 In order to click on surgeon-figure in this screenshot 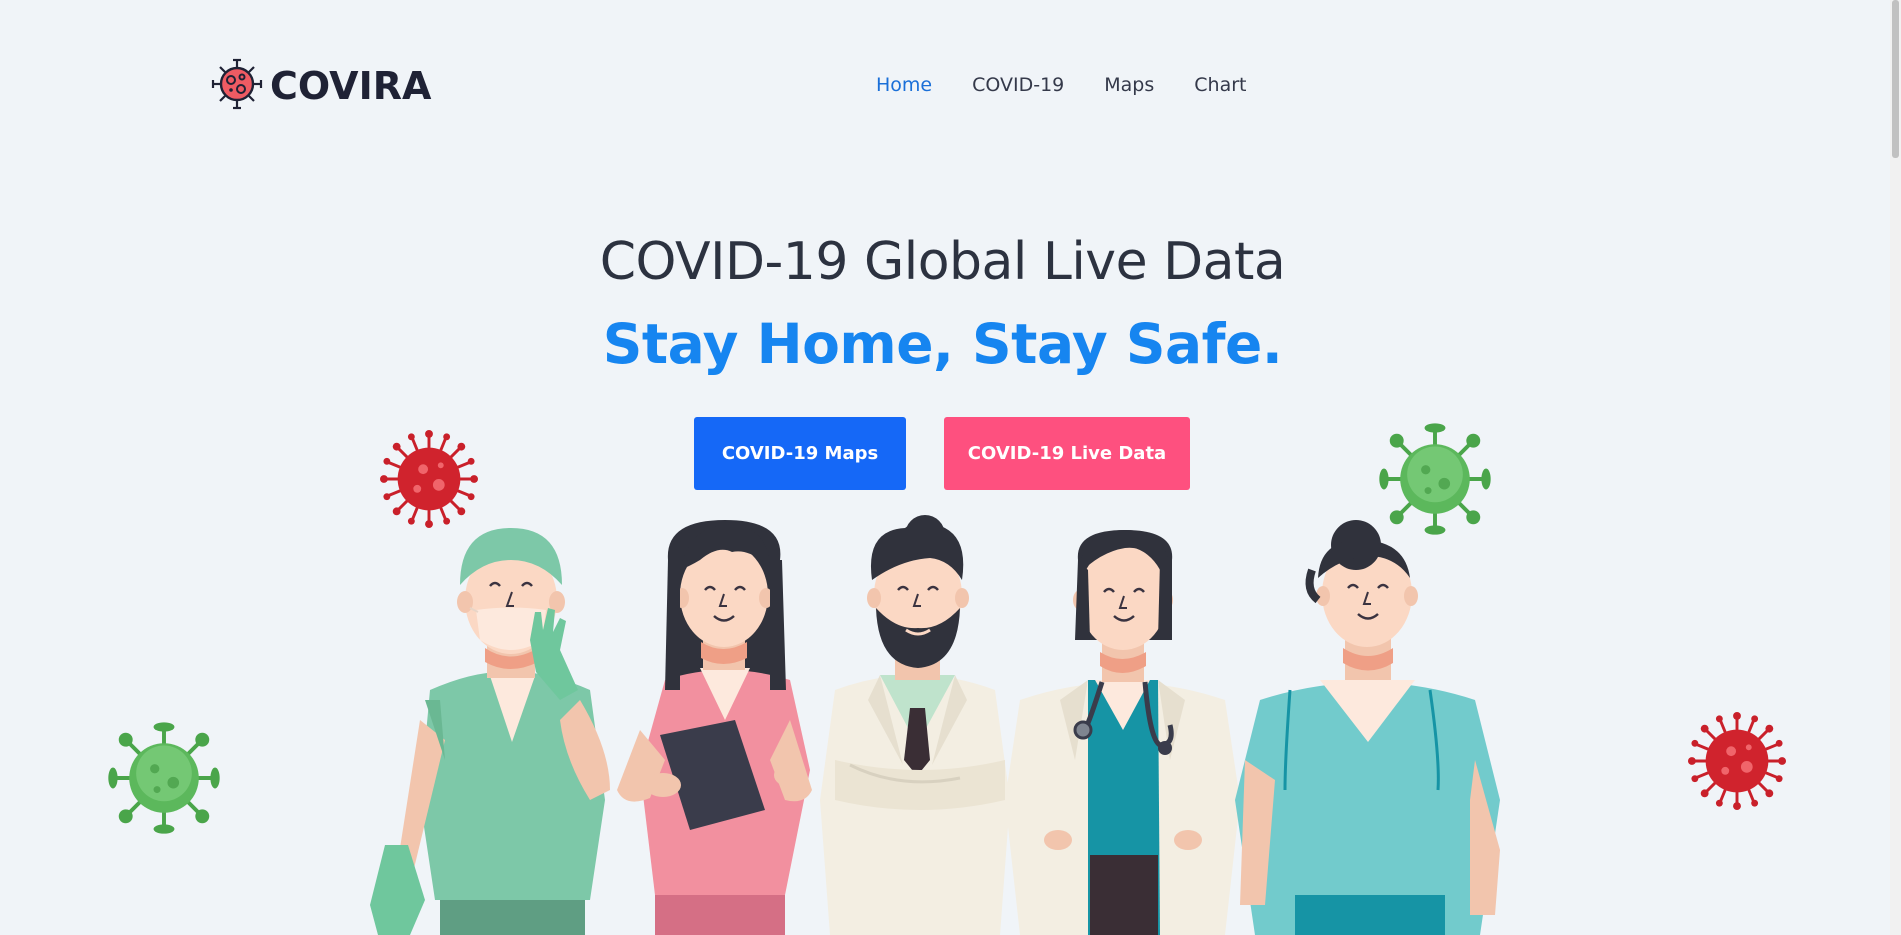, I will do `click(490, 731)`.